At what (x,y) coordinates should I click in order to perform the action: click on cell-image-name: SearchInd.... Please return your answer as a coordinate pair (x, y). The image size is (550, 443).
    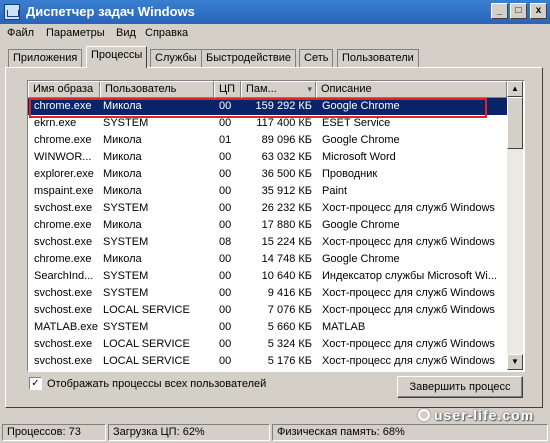
    Looking at the image, I should click on (64, 276).